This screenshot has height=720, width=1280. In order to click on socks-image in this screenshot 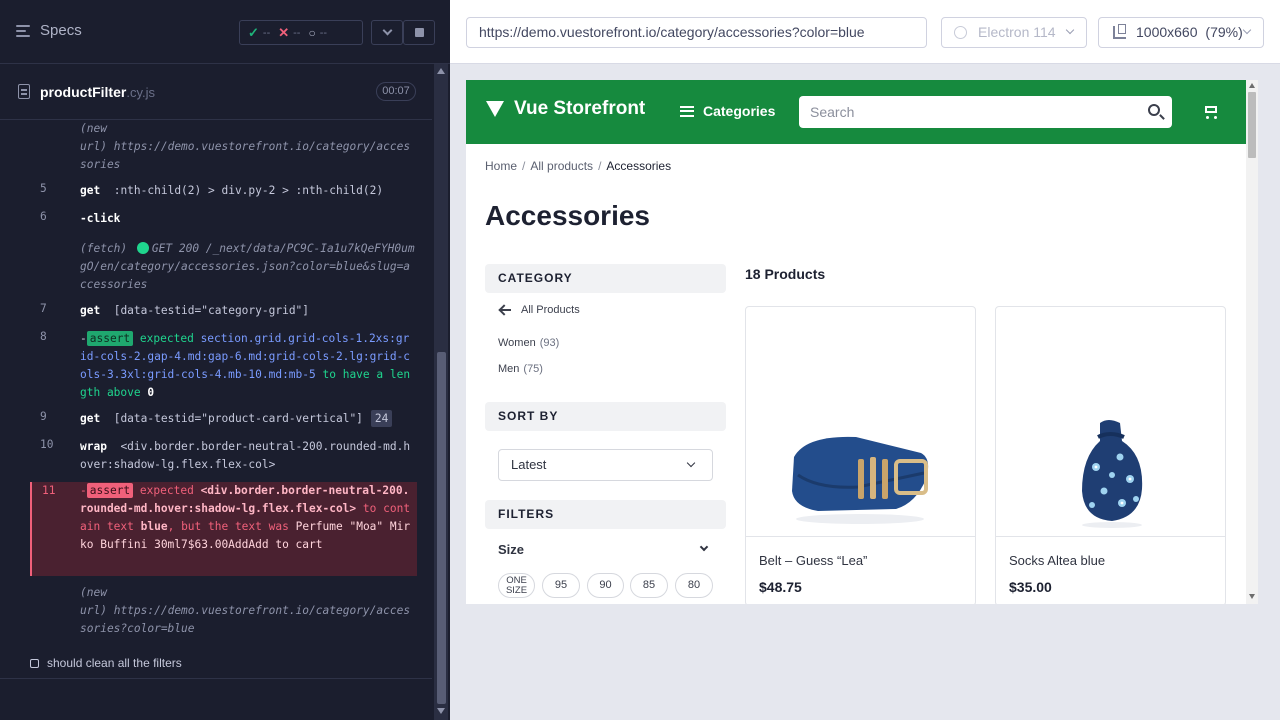, I will do `click(1112, 474)`.